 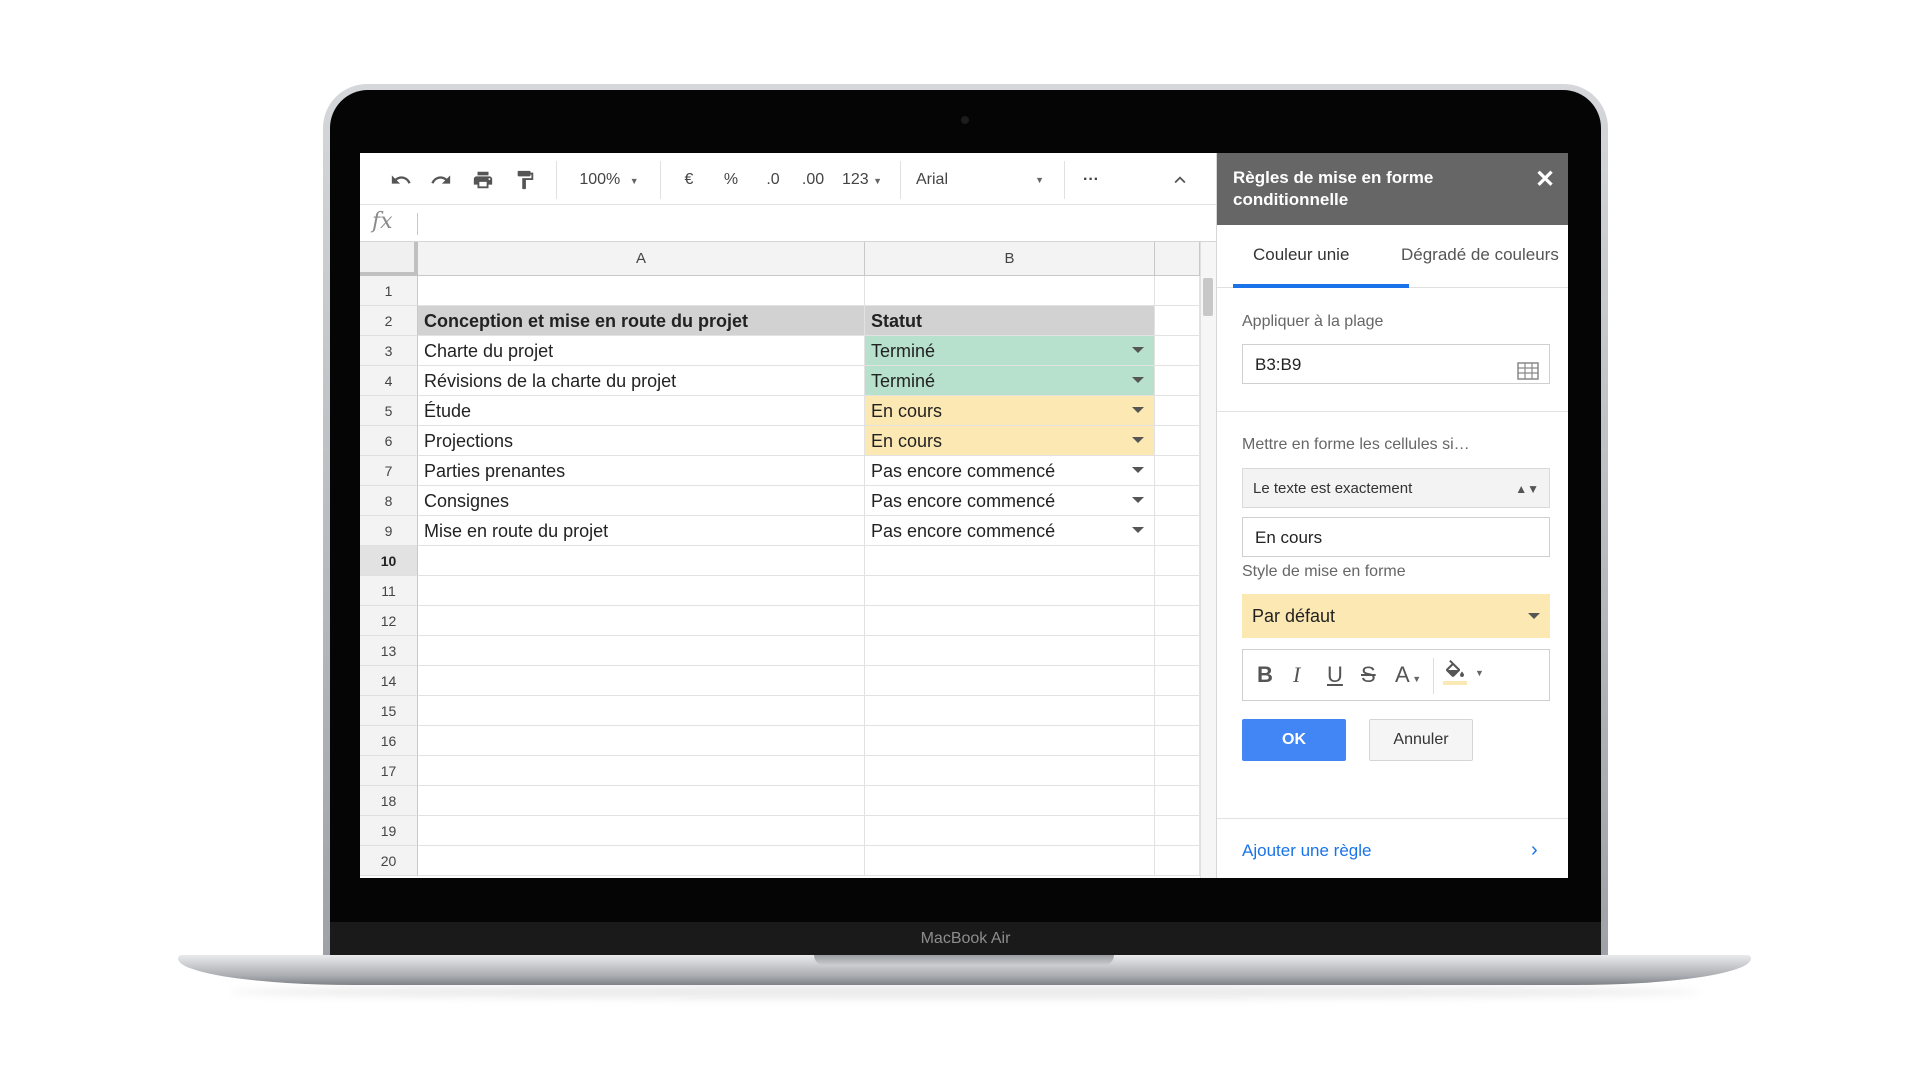 What do you see at coordinates (641, 531) in the screenshot?
I see `cell-a: Mise en route du projet` at bounding box center [641, 531].